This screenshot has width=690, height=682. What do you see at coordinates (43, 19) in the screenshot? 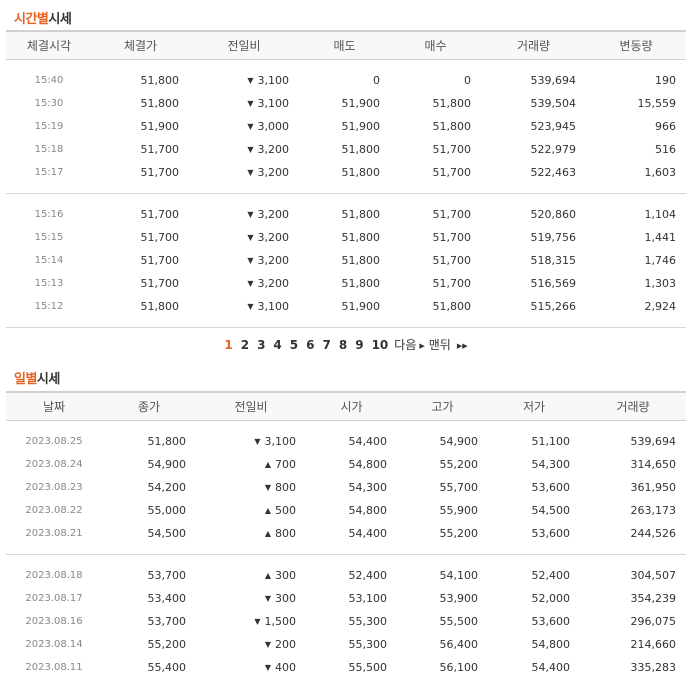
I see `time-section-title: 시간별시세` at bounding box center [43, 19].